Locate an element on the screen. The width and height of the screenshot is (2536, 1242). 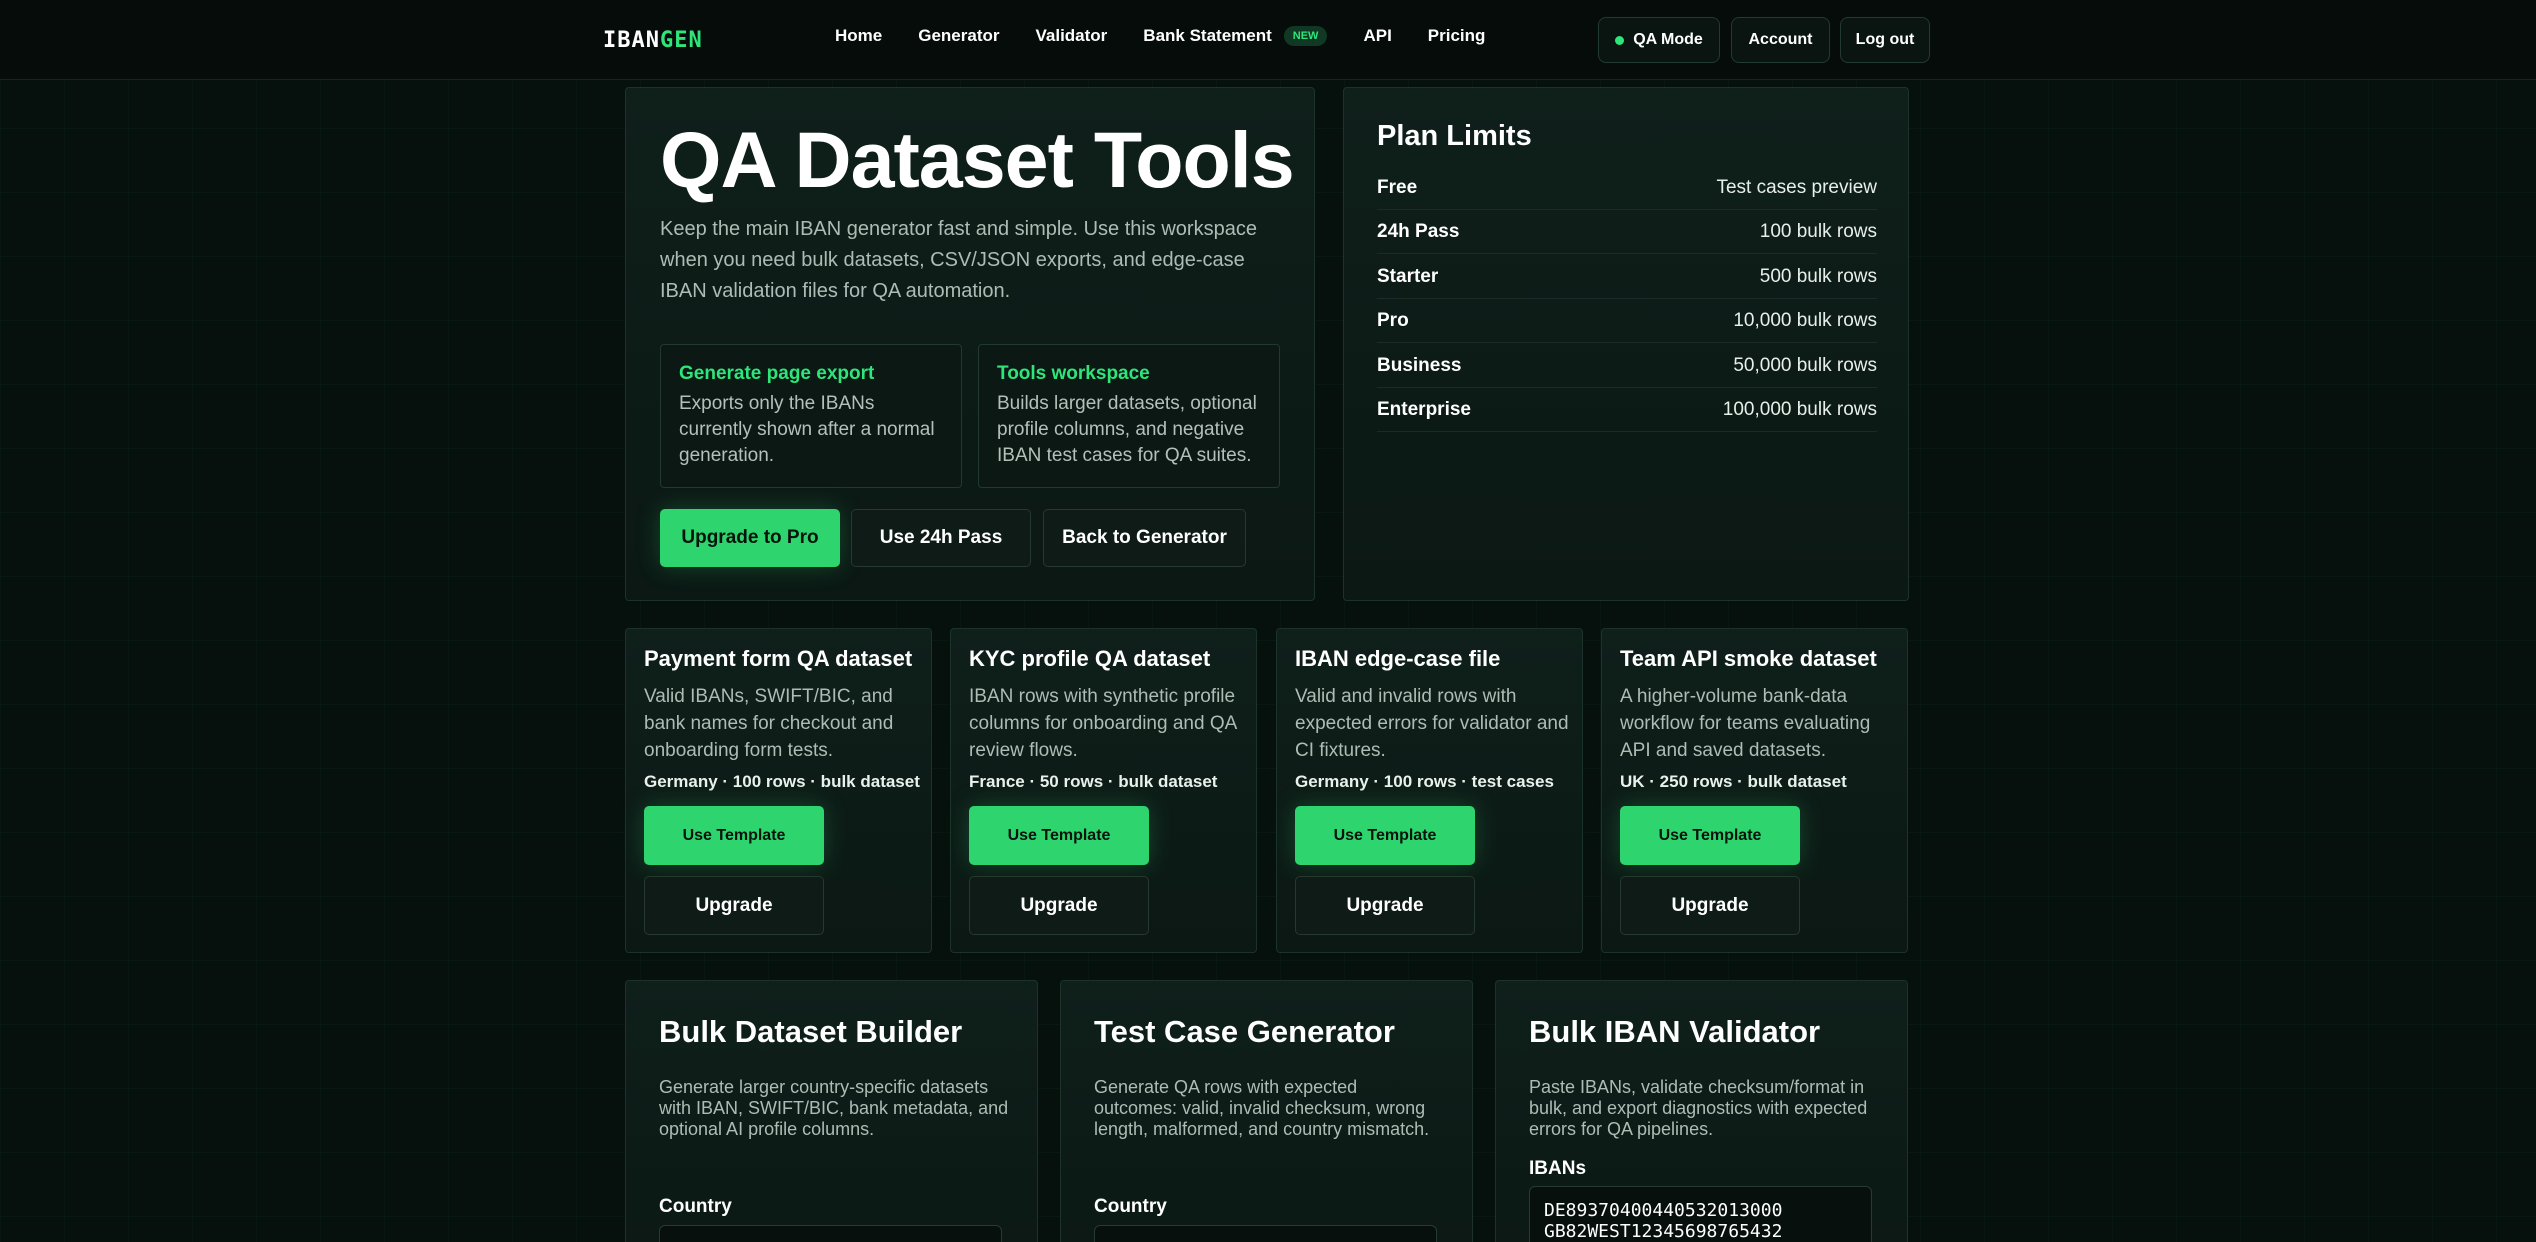
logout-button: Log out is located at coordinates (1885, 40).